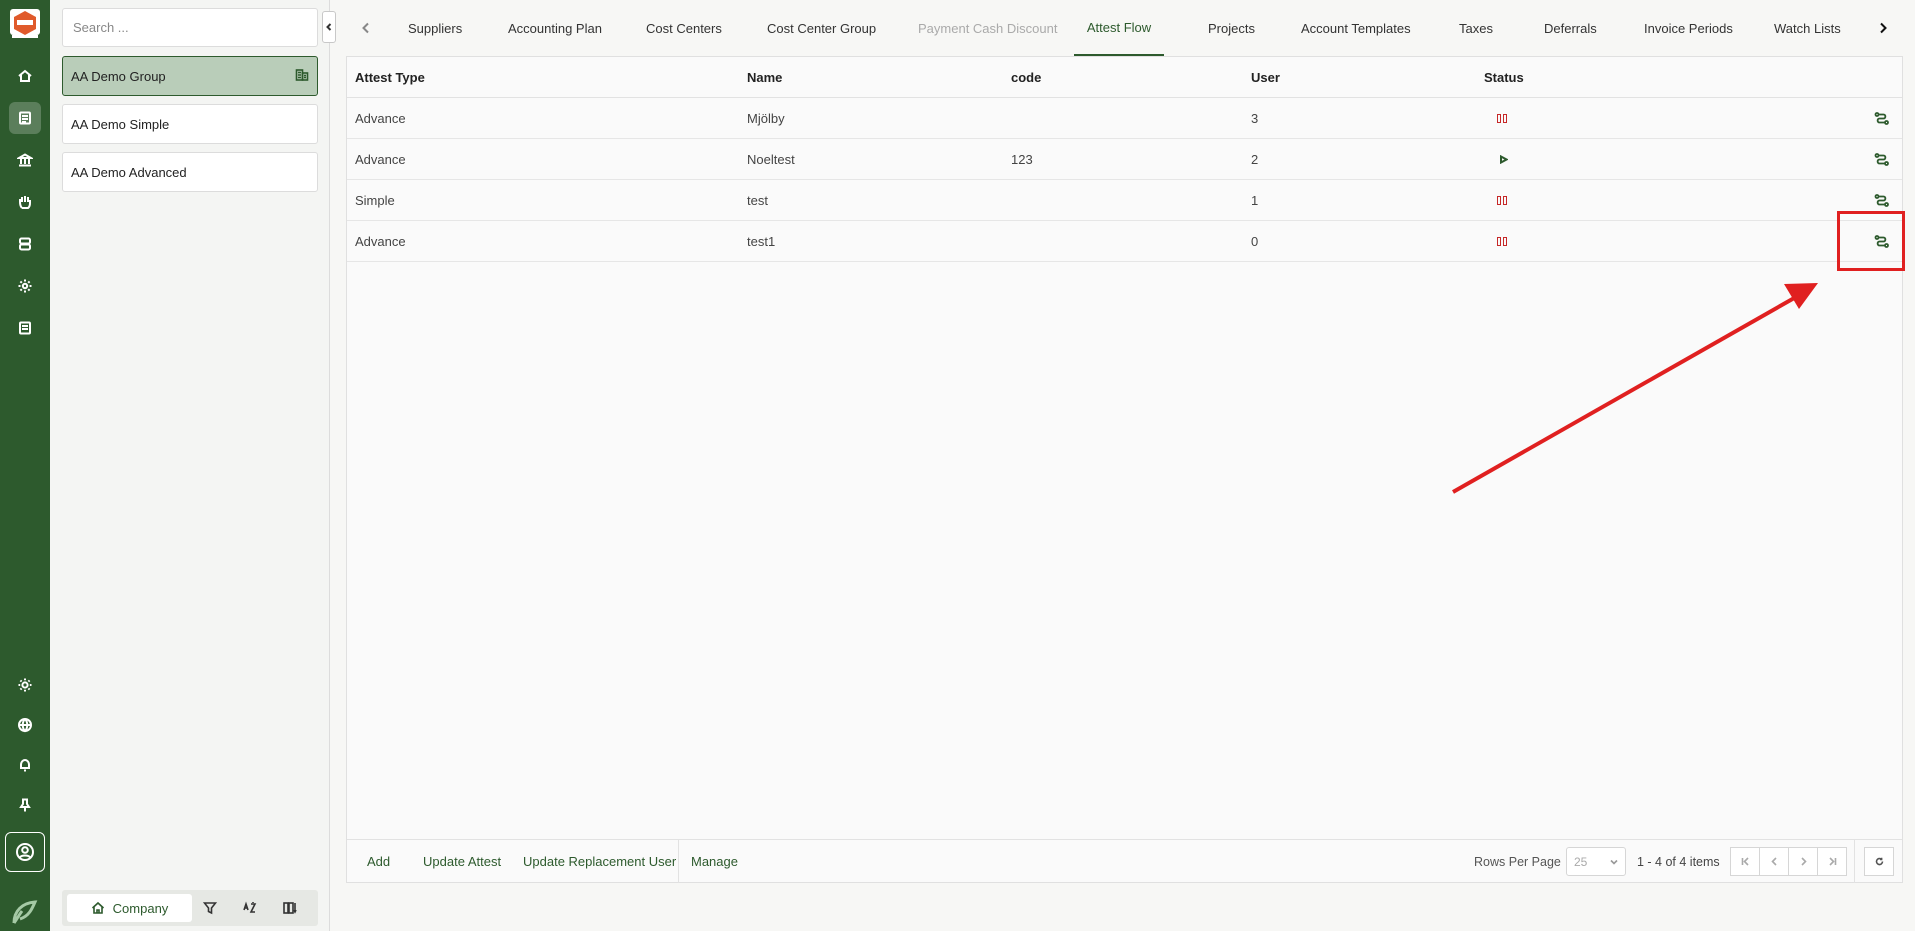  Describe the element at coordinates (378, 861) in the screenshot. I see `add-button: Add` at that location.